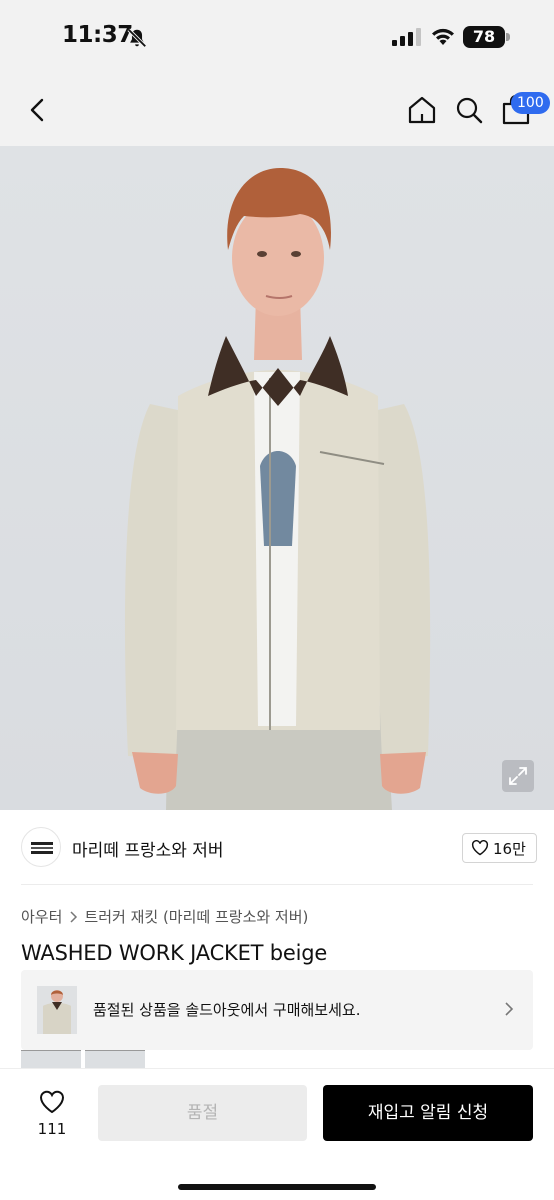 The image size is (554, 1200). Describe the element at coordinates (174, 953) in the screenshot. I see `product-title: WASHED WORK JACKET beige` at that location.